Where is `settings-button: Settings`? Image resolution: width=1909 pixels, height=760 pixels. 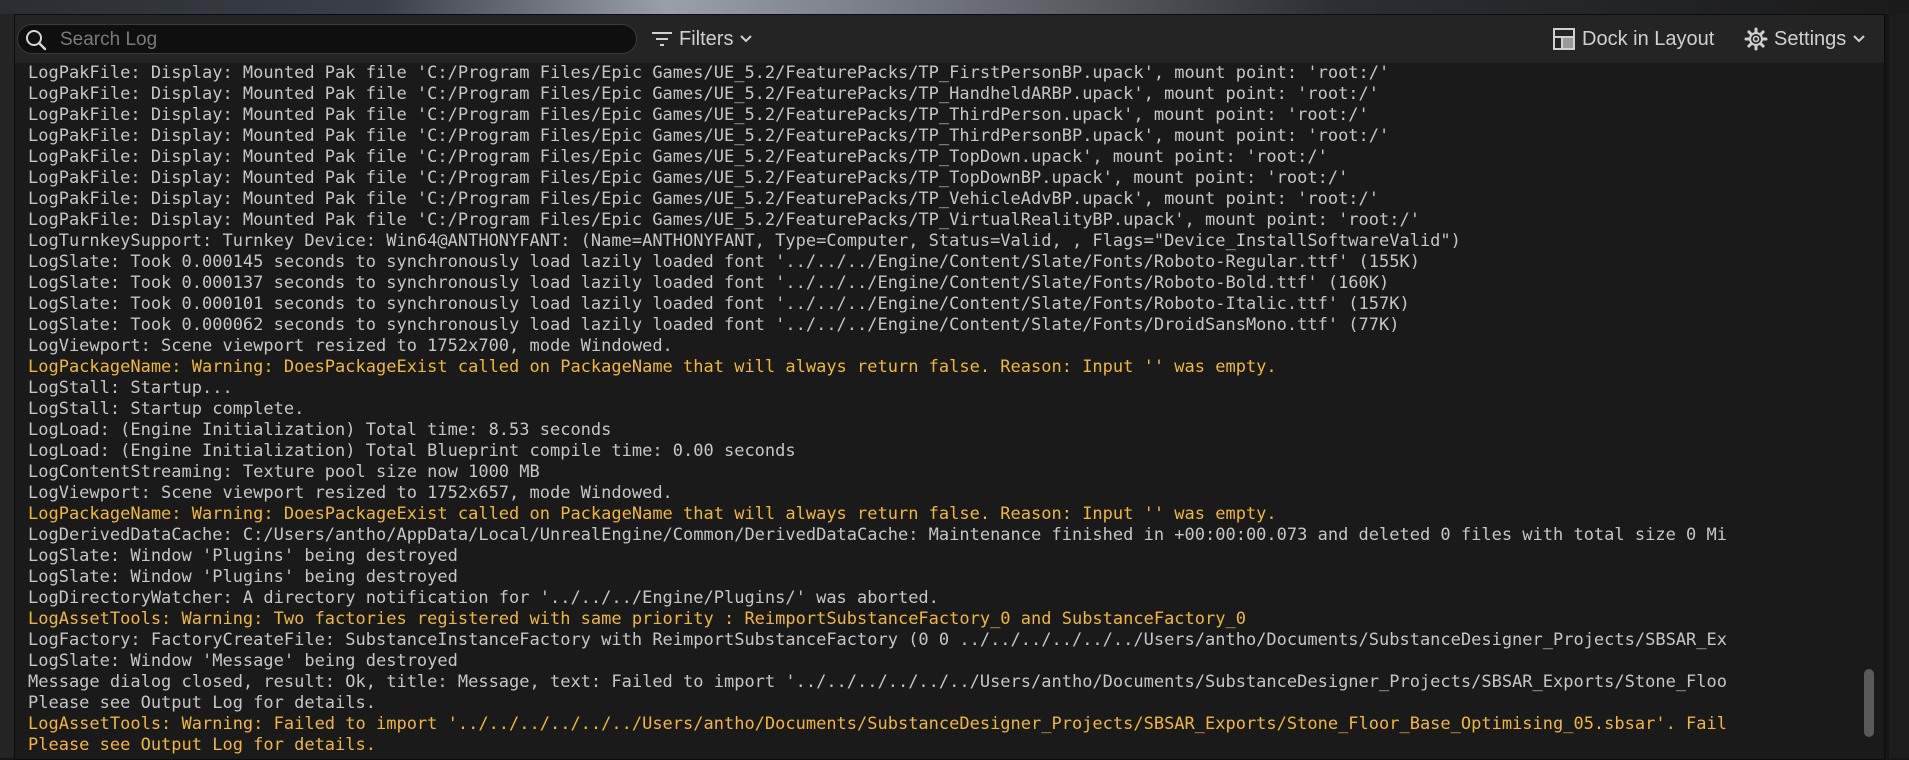
settings-button: Settings is located at coordinates (1805, 39).